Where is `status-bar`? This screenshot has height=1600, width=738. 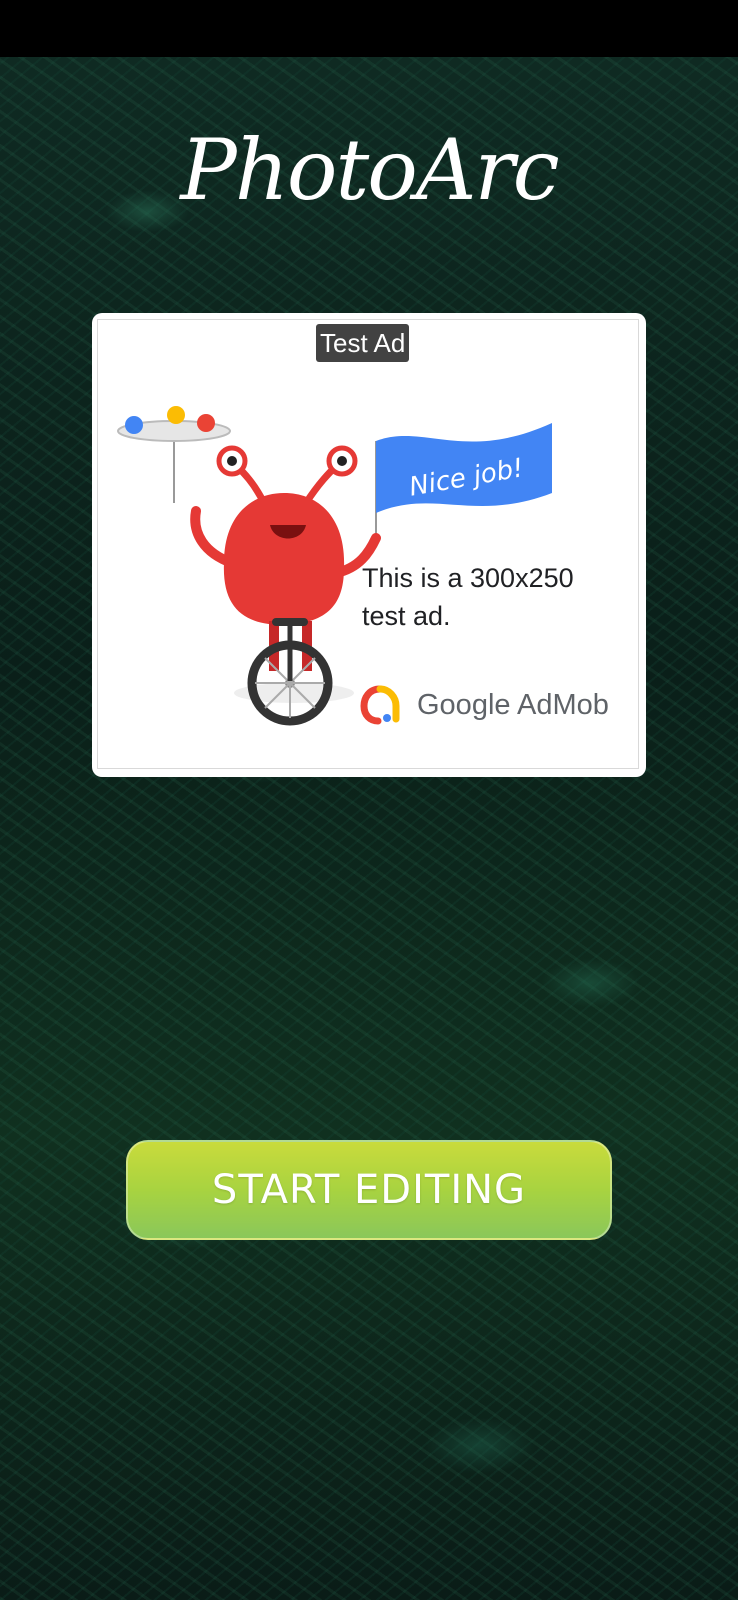 status-bar is located at coordinates (369, 28).